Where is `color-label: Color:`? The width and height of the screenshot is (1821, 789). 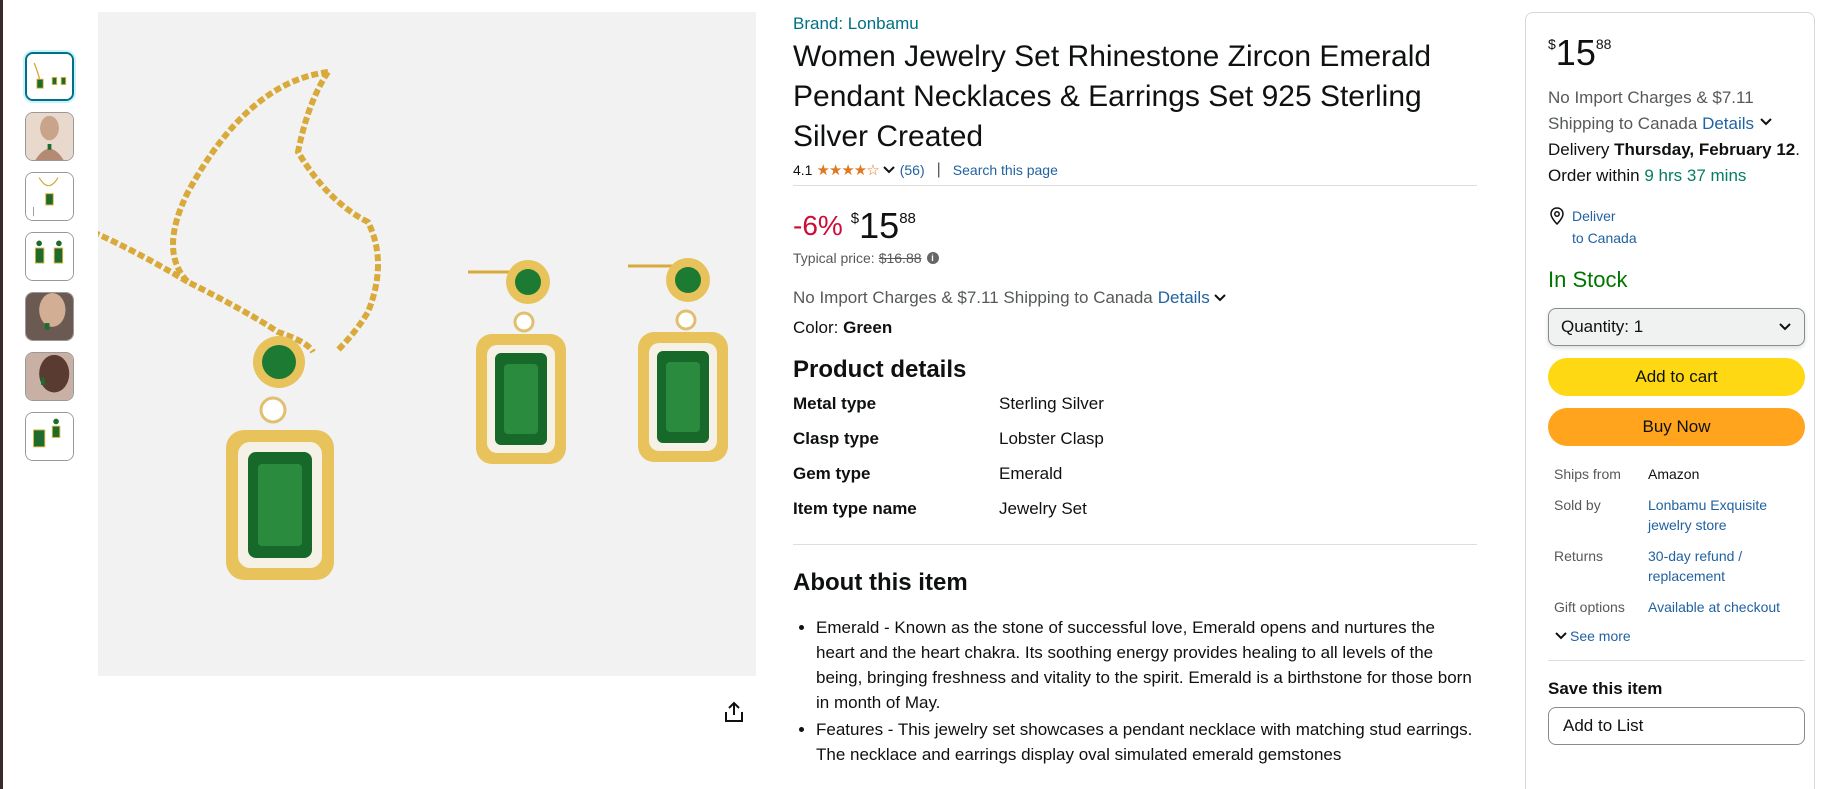 color-label: Color: is located at coordinates (816, 327).